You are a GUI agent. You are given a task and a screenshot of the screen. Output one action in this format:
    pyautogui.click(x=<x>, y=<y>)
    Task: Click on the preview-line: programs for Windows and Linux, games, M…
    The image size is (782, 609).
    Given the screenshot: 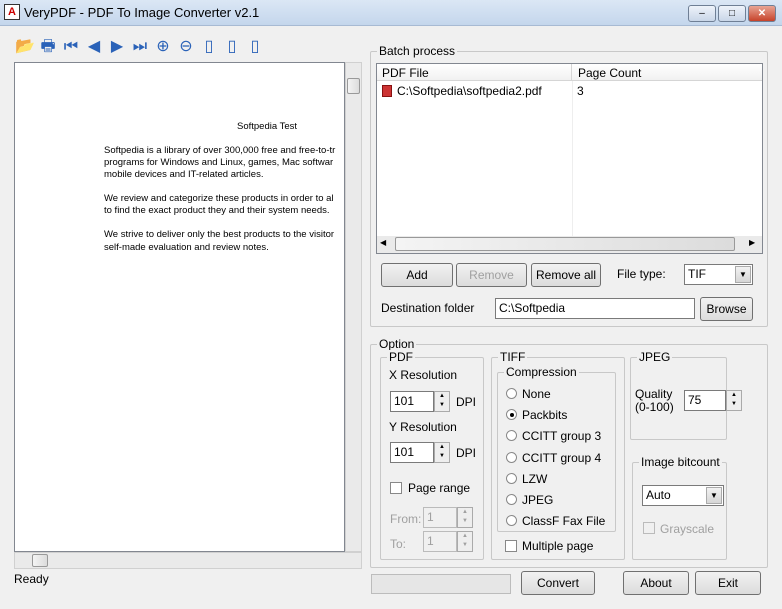 What is the action you would take?
    pyautogui.click(x=219, y=162)
    